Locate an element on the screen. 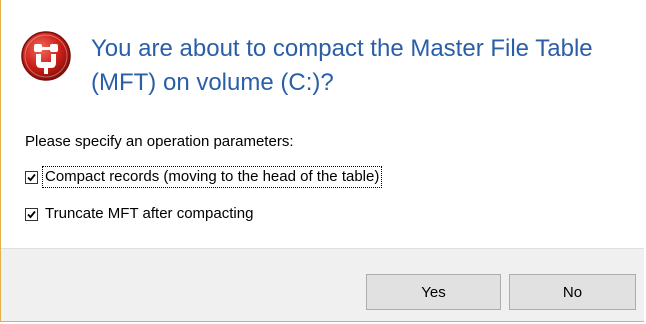  no-button: No is located at coordinates (572, 292).